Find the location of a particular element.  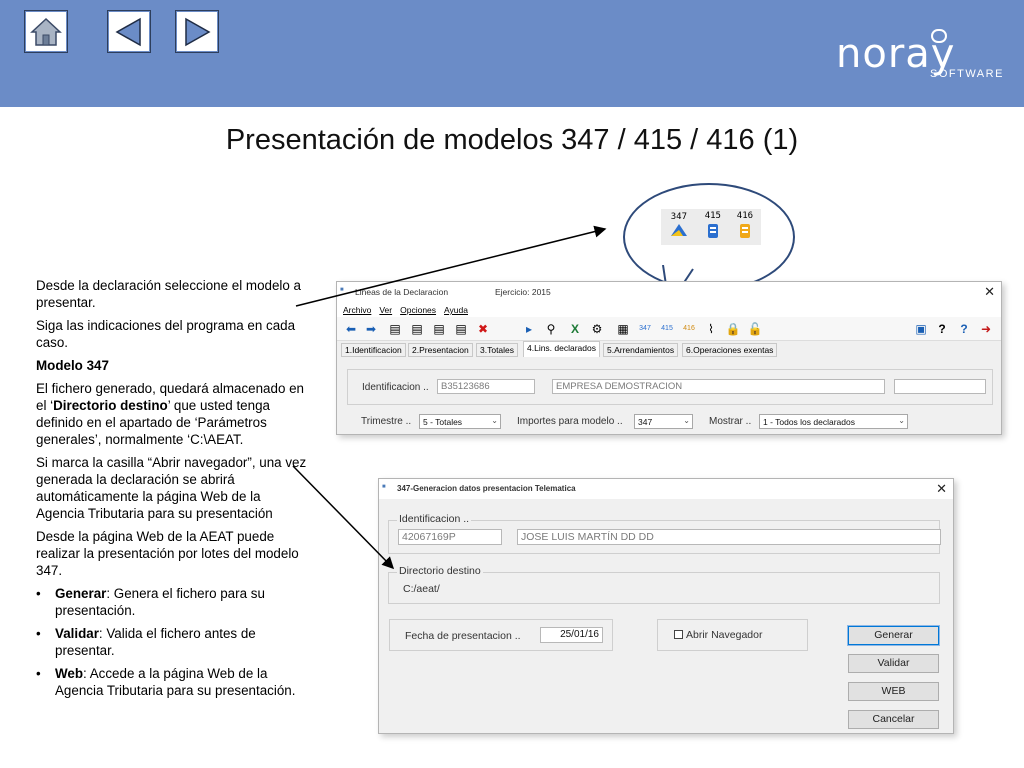

header-banner: noray SOFTWARE is located at coordinates (512, 53).